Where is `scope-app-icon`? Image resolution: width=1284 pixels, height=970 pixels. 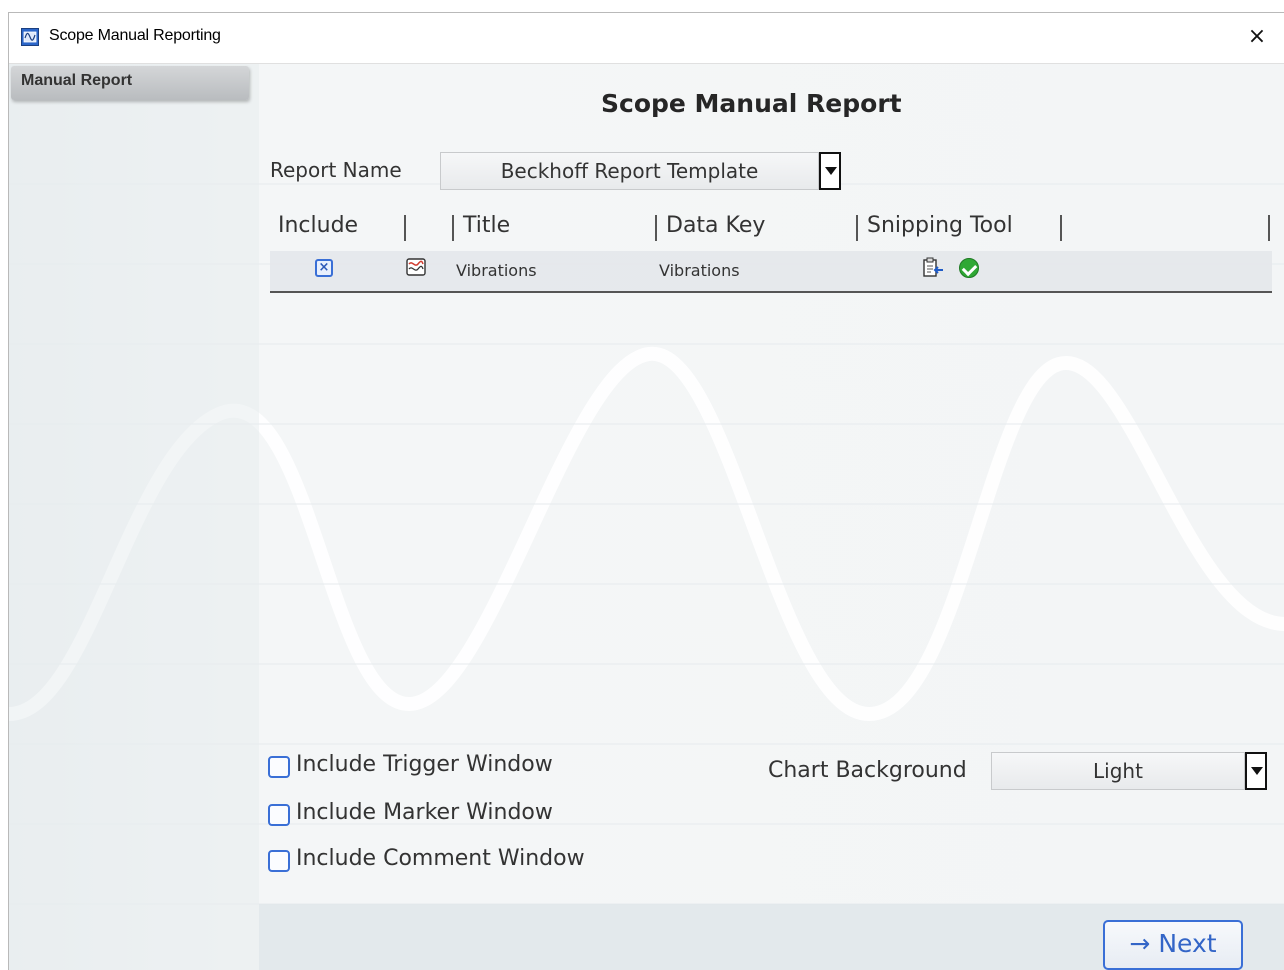 scope-app-icon is located at coordinates (30, 37).